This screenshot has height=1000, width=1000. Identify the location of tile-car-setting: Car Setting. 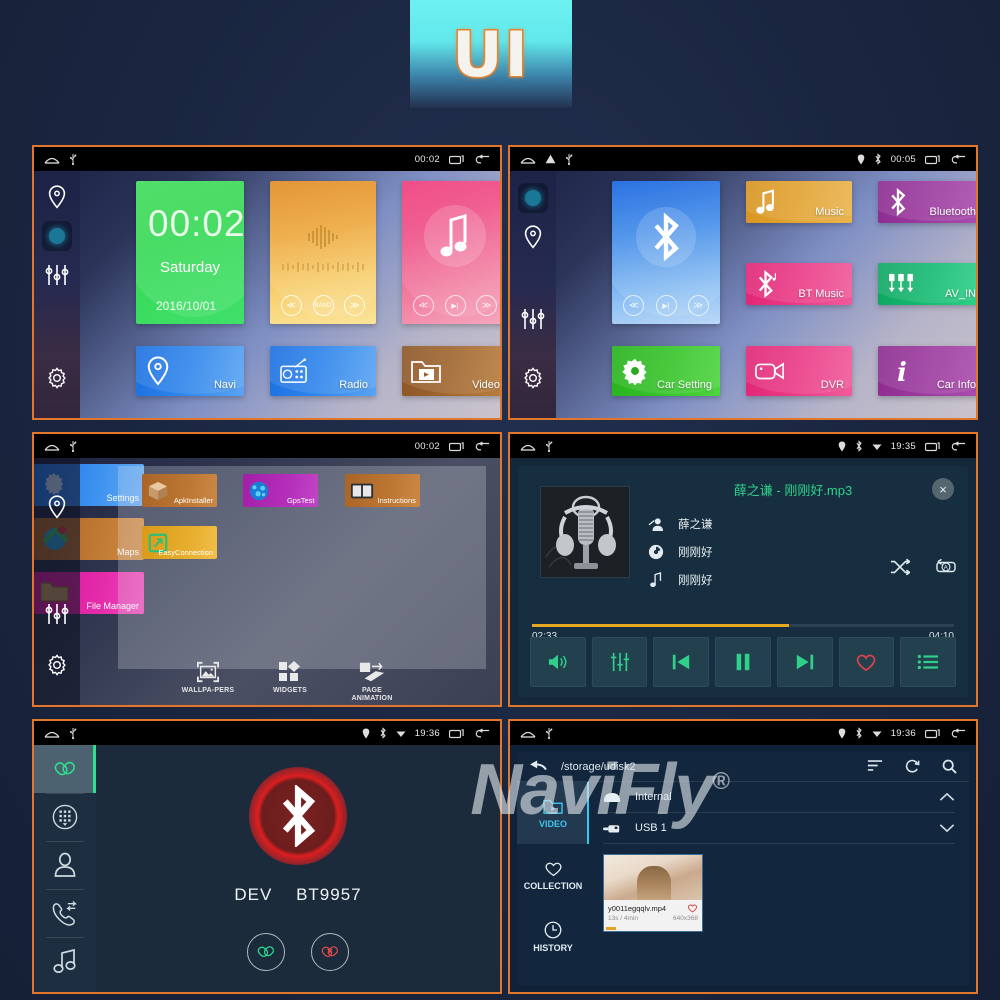
(666, 371).